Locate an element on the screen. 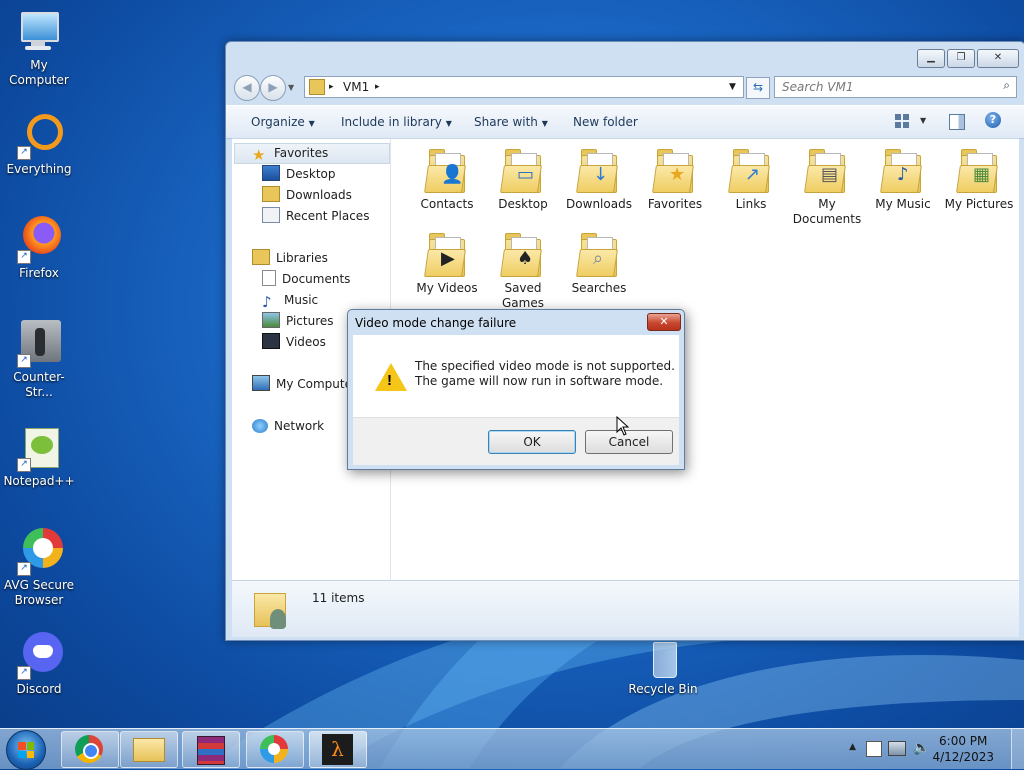 This screenshot has width=1024, height=770. desktop-icon-label: AVG Secure Browser is located at coordinates (39, 592).